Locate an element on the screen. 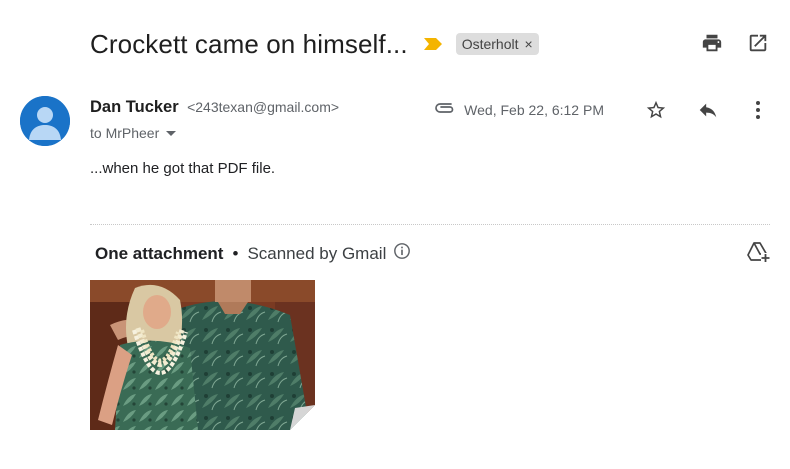 The width and height of the screenshot is (790, 469). message-date: Wed, Feb 22, 6:12 PM is located at coordinates (534, 110).